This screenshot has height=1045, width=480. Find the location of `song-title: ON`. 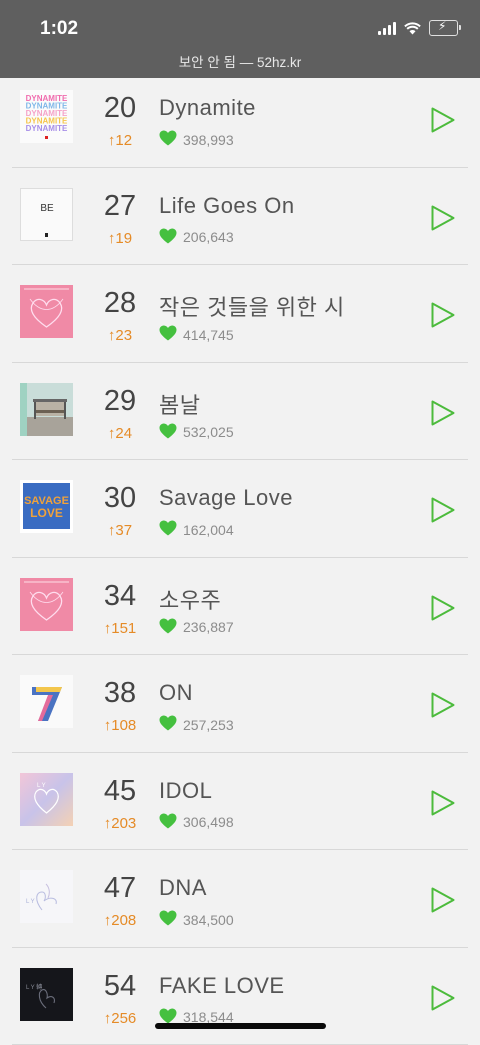

song-title: ON is located at coordinates (176, 693).